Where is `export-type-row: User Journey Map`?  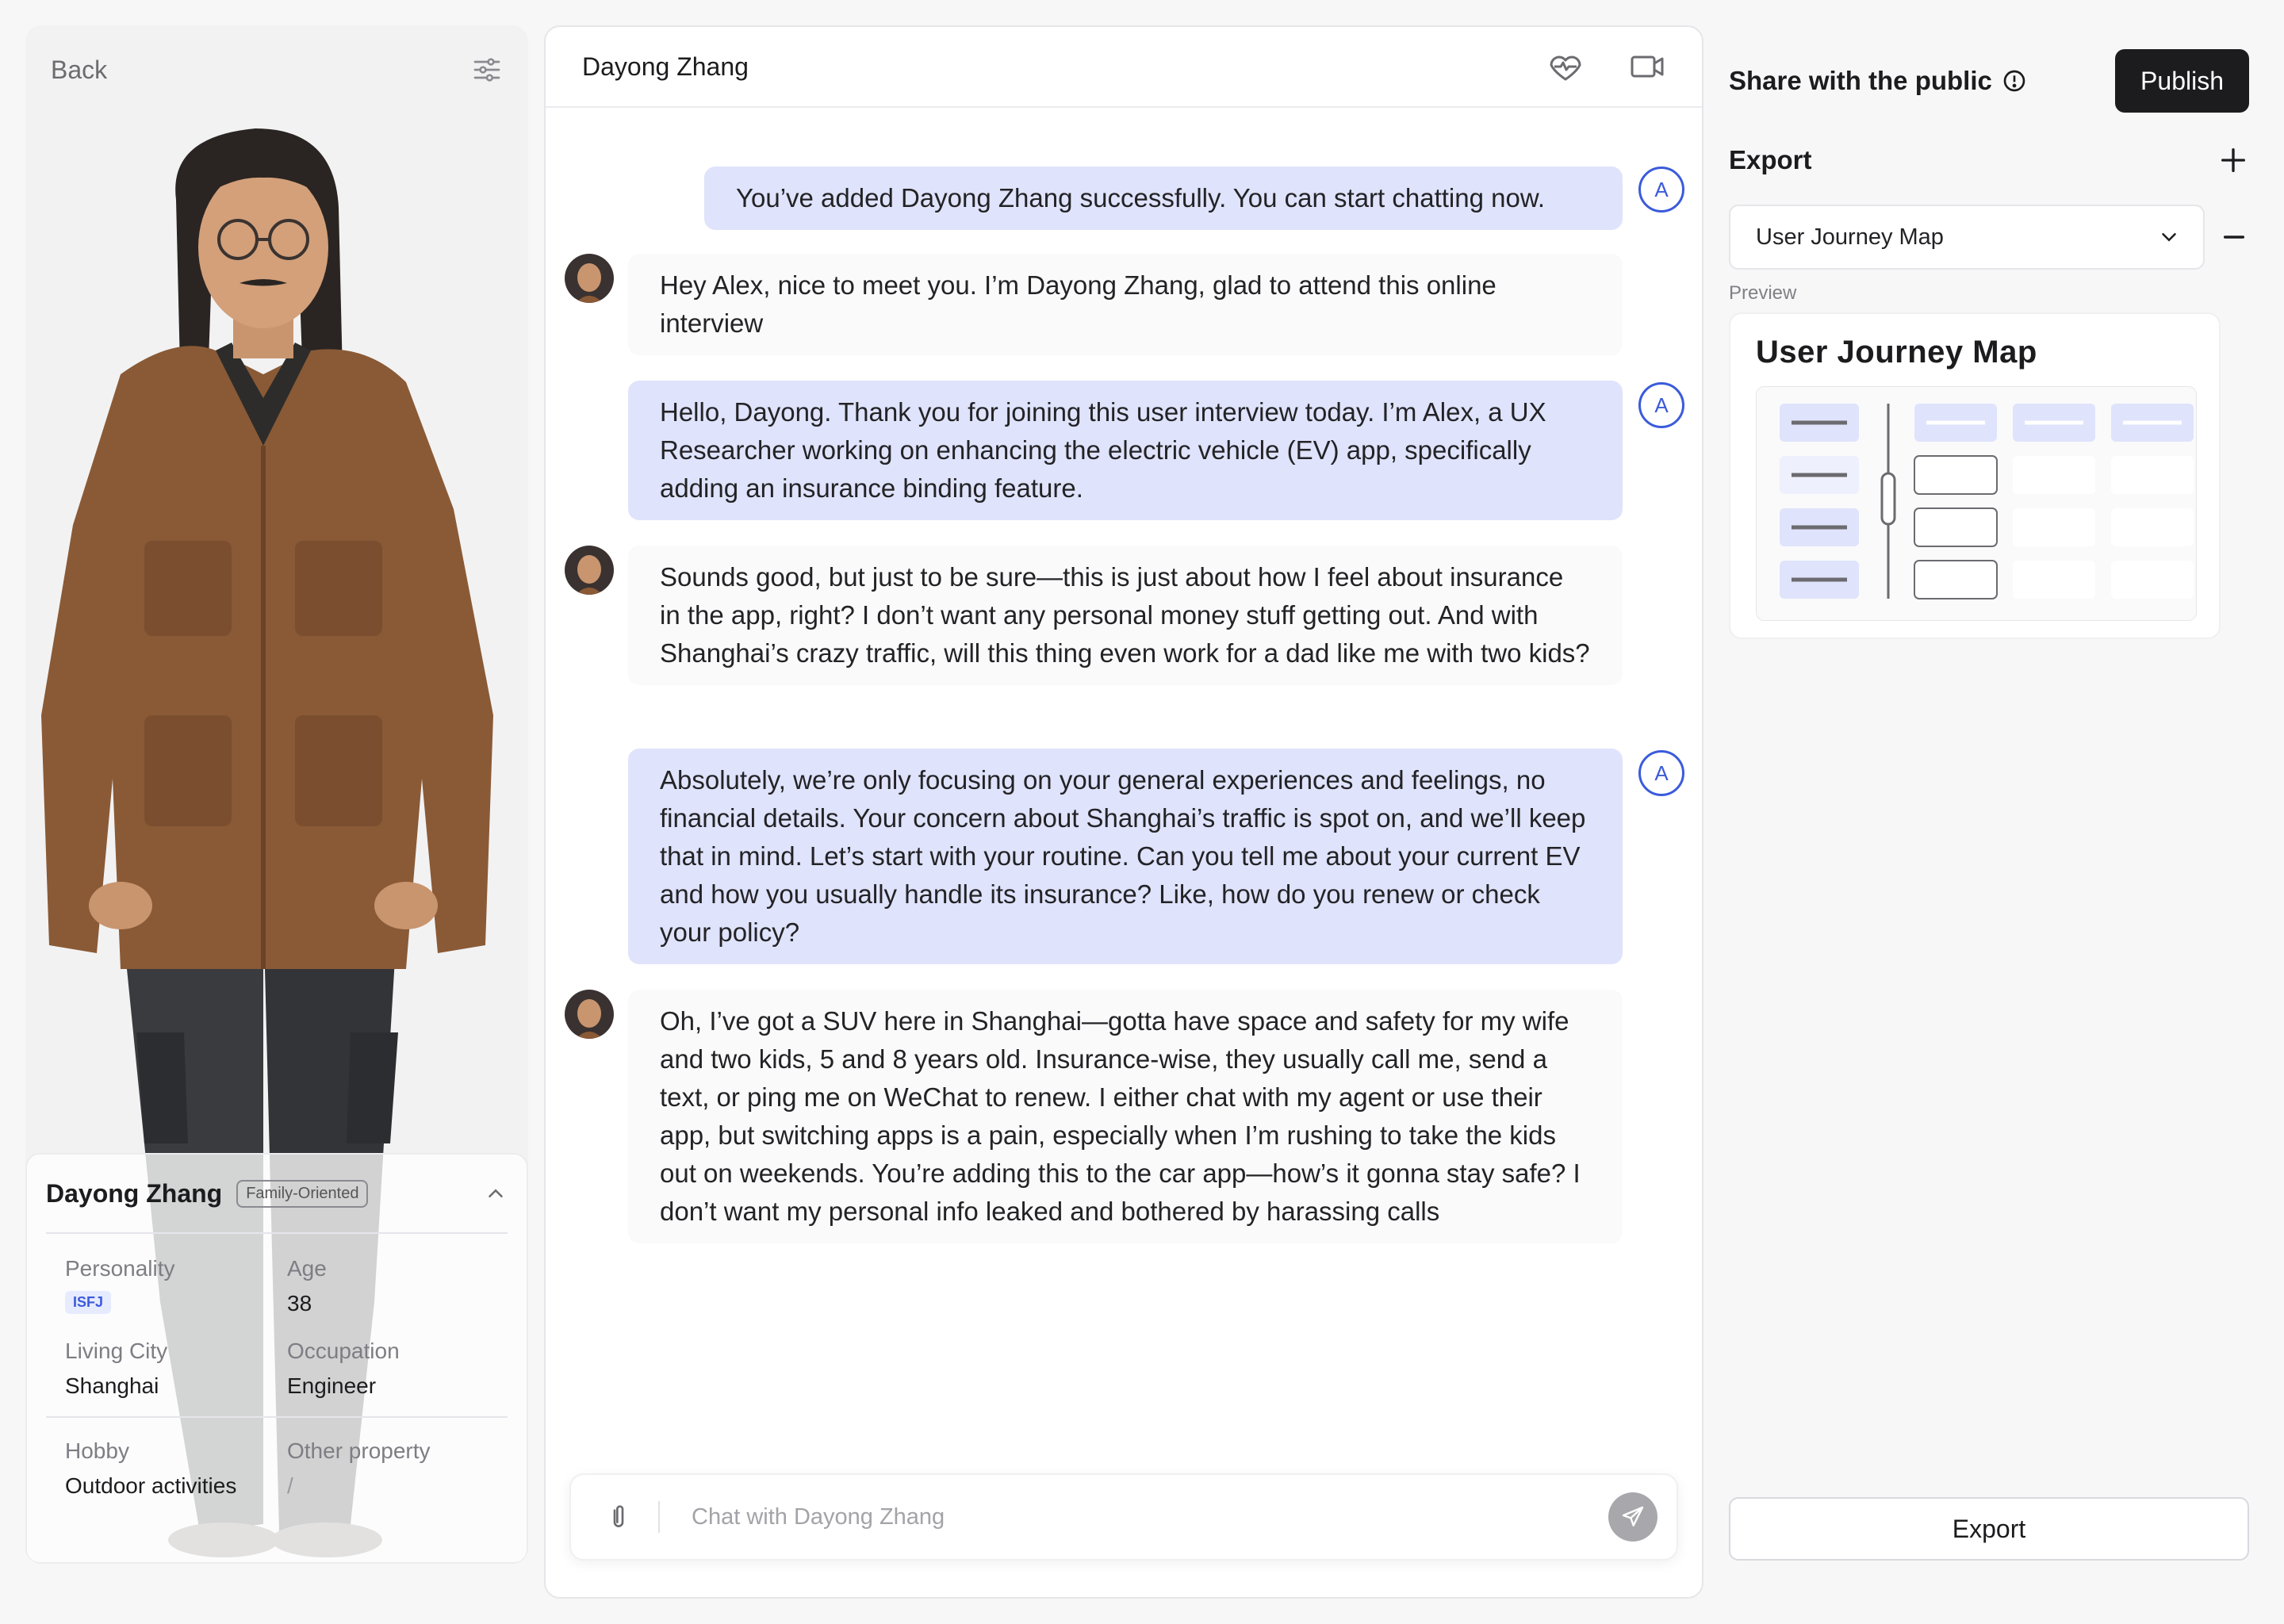
export-type-row: User Journey Map is located at coordinates (1989, 237).